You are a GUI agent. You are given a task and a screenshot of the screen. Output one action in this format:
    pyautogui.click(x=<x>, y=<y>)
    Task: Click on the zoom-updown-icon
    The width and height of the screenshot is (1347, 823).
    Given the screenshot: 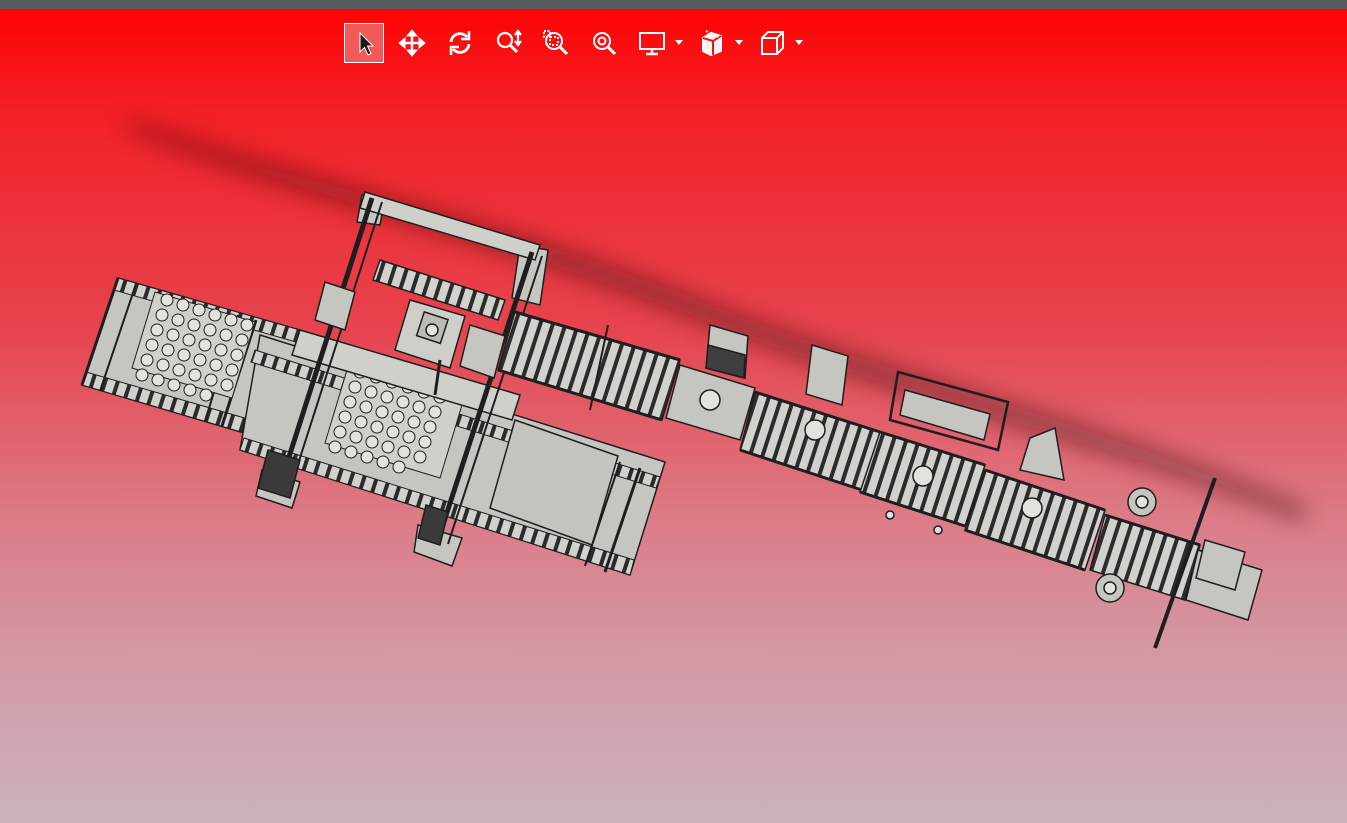 What is the action you would take?
    pyautogui.click(x=509, y=41)
    